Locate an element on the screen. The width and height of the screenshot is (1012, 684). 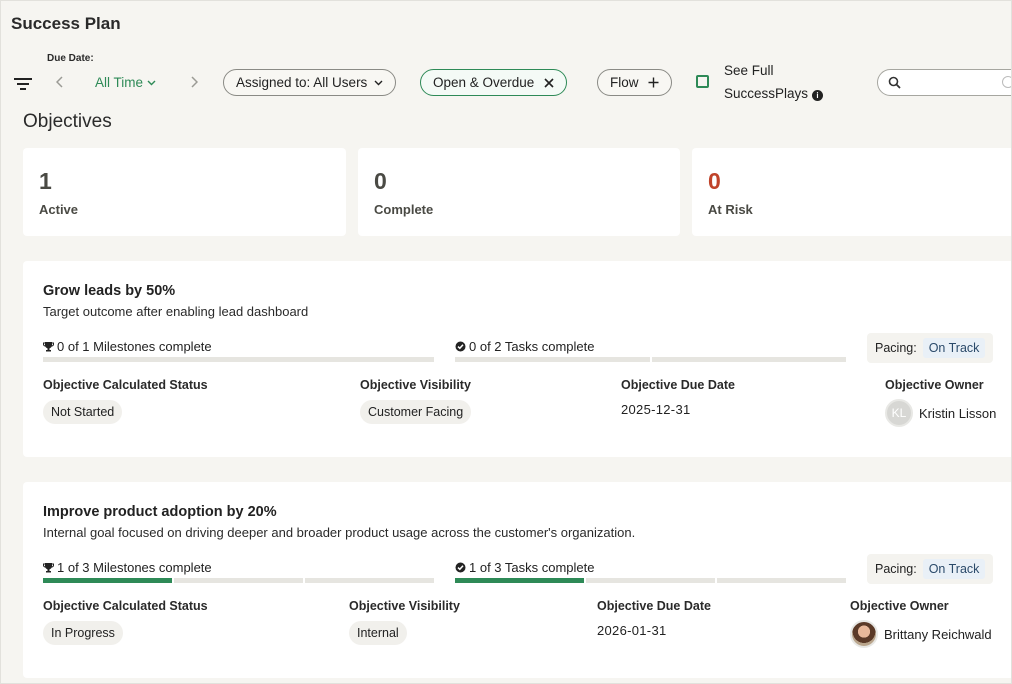
see-full-line2: SuccessPlays is located at coordinates (766, 93).